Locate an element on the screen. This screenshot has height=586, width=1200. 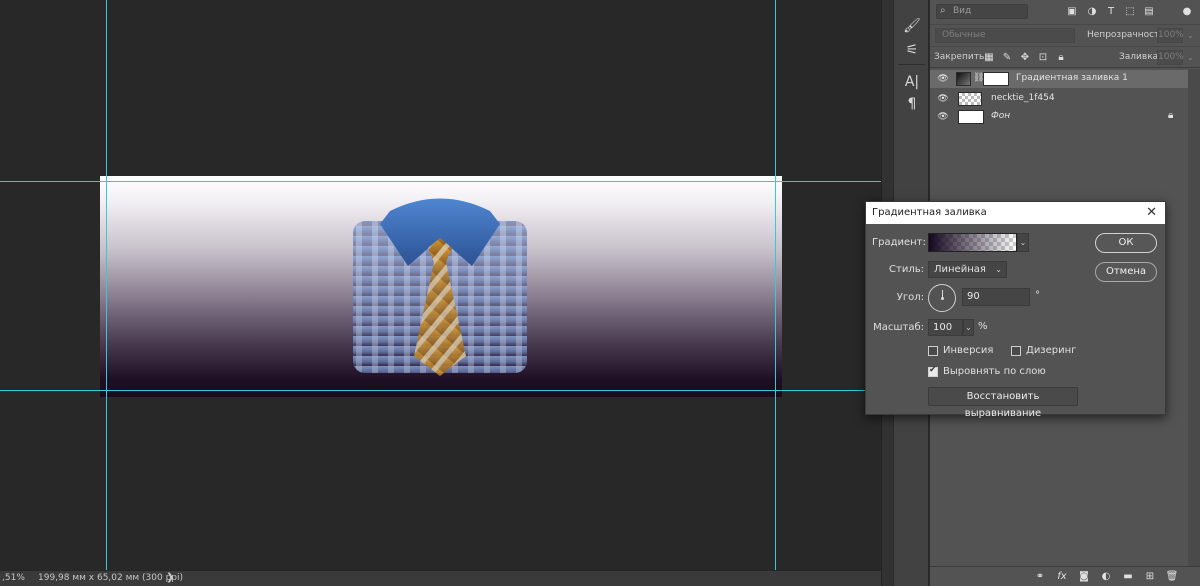
scale-label: Масштаб: is located at coordinates (898, 327).